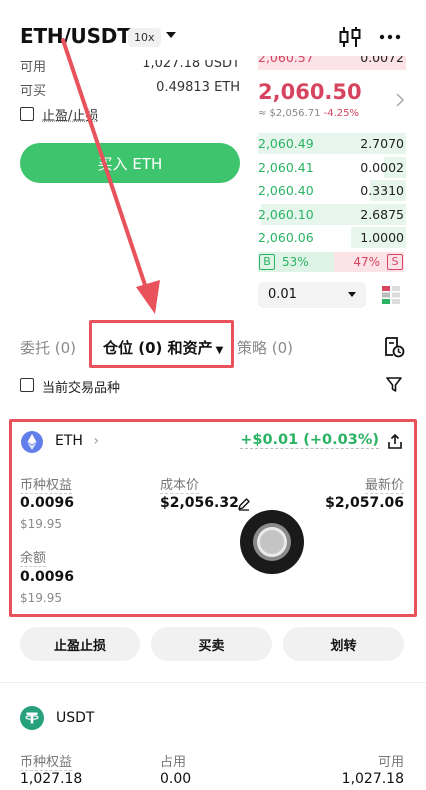 The height and width of the screenshot is (790, 426). I want to click on edit-pencil-icon, so click(244, 504).